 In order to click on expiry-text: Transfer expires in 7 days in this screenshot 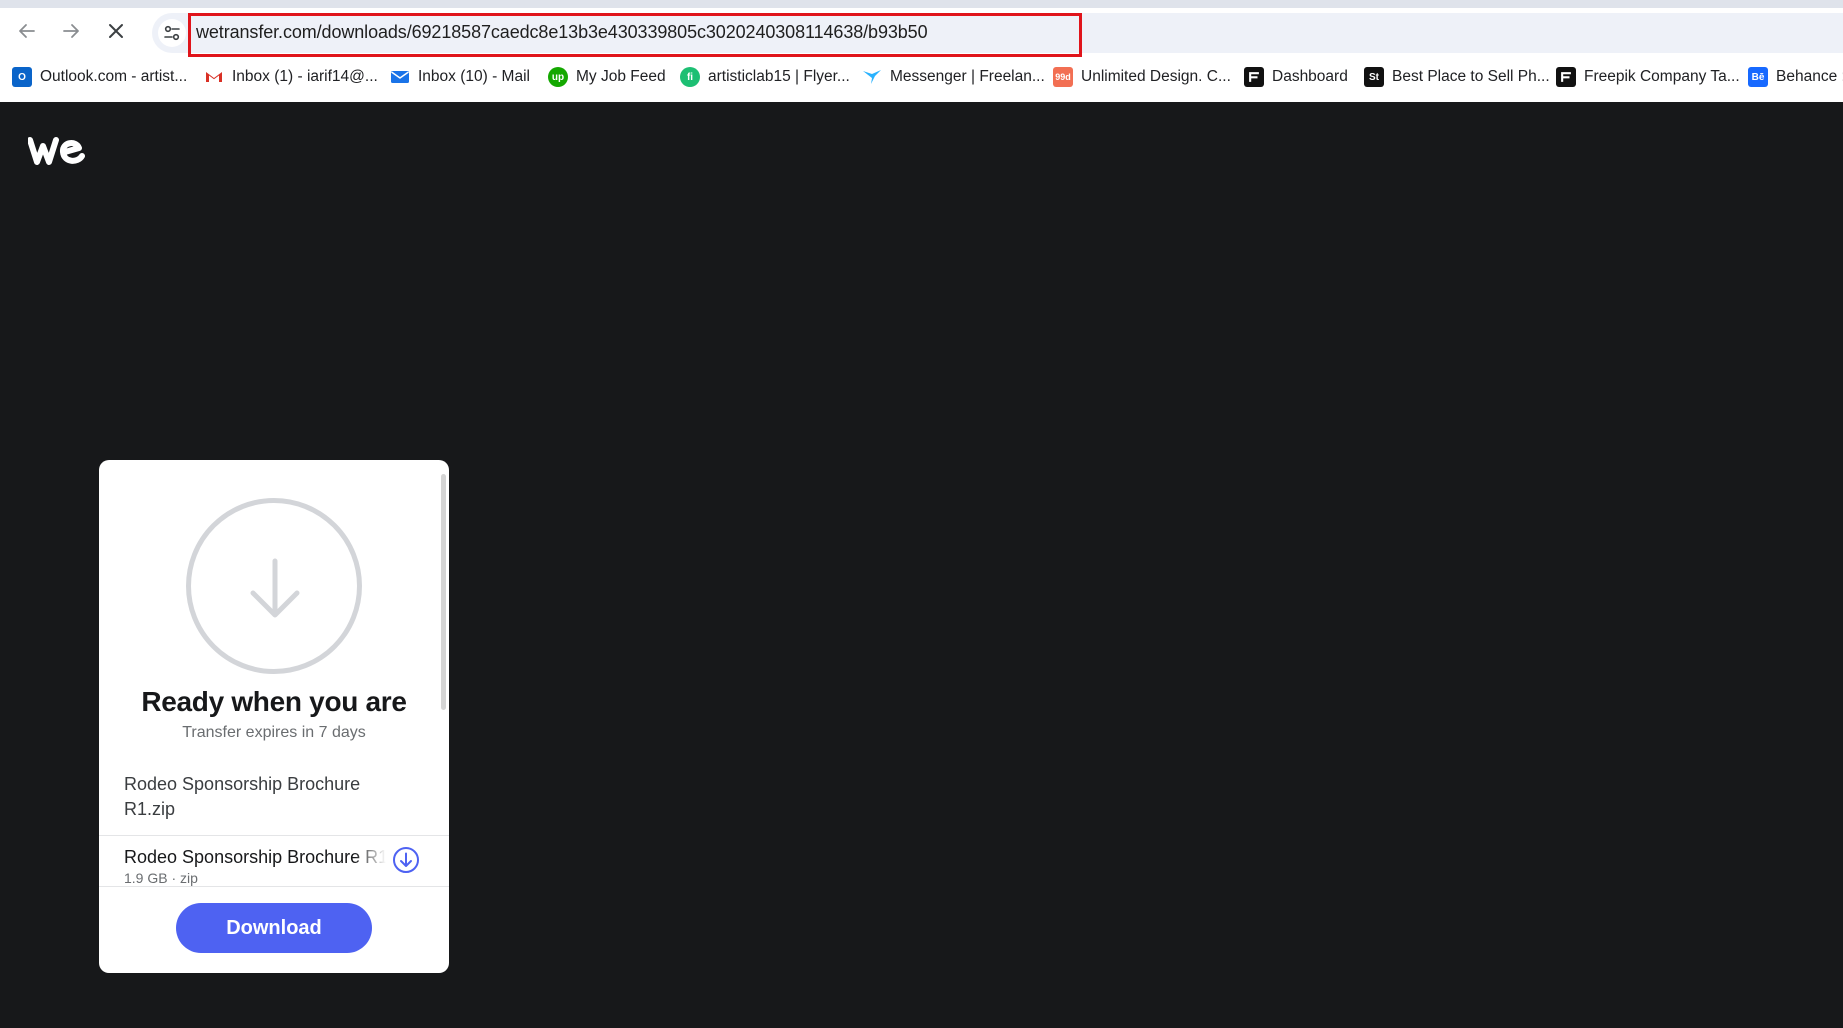, I will do `click(274, 732)`.